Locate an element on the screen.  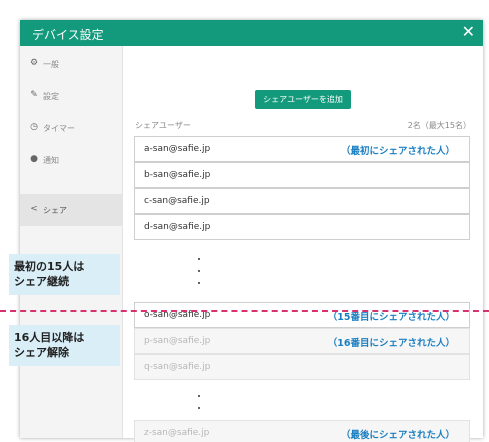
callout-keep-sharing: 最初の15人は シェア継続 is located at coordinates (64, 274).